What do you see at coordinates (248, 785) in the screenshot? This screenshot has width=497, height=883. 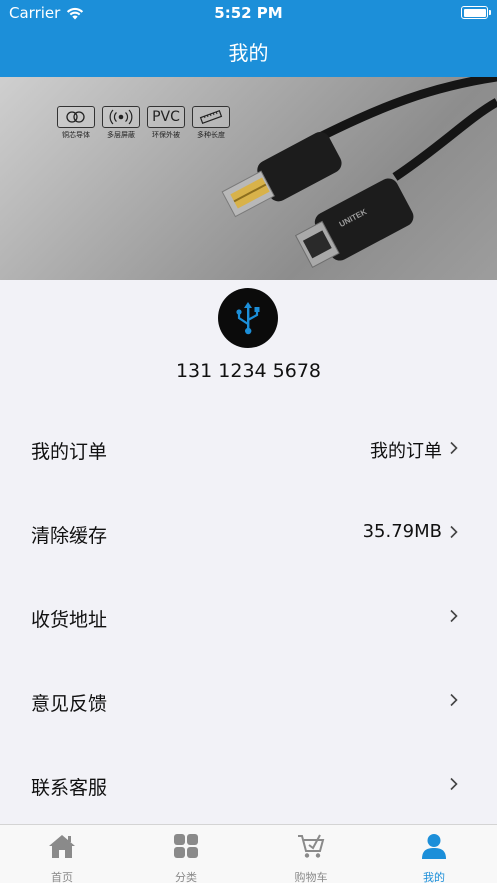 I see `menu-item-support: 联系客服` at bounding box center [248, 785].